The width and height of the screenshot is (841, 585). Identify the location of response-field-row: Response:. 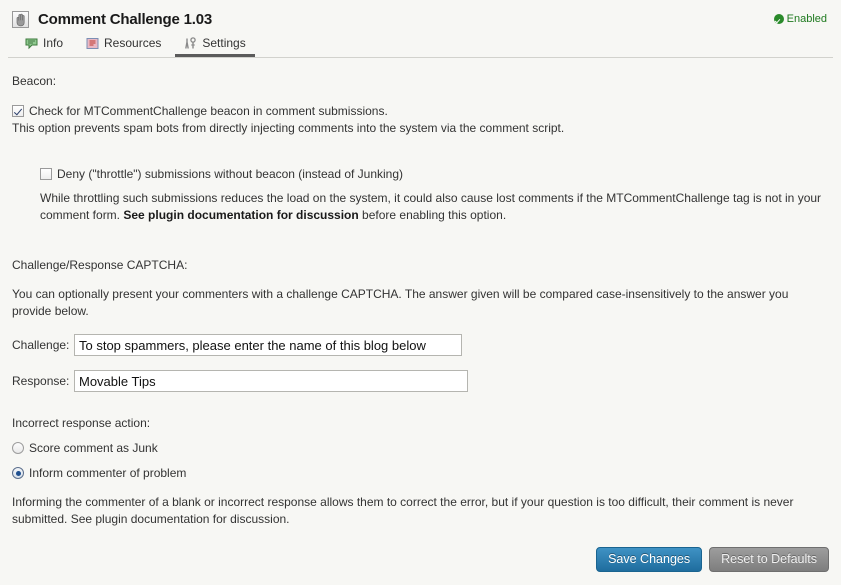
(420, 381).